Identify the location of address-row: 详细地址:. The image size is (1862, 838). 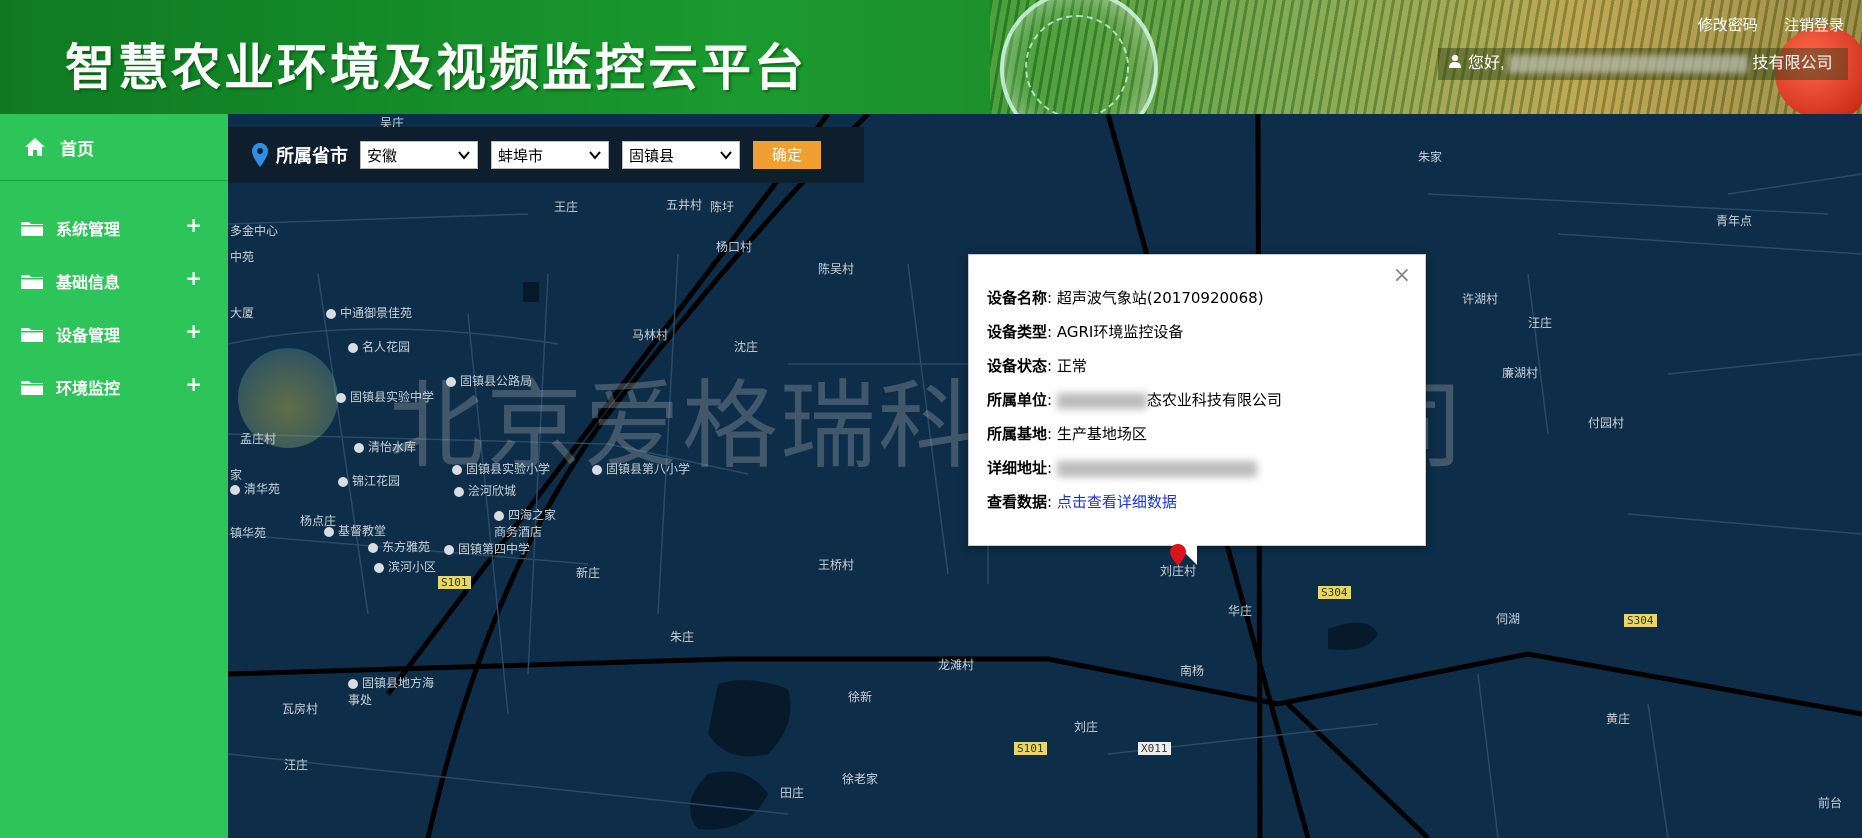
(1122, 467).